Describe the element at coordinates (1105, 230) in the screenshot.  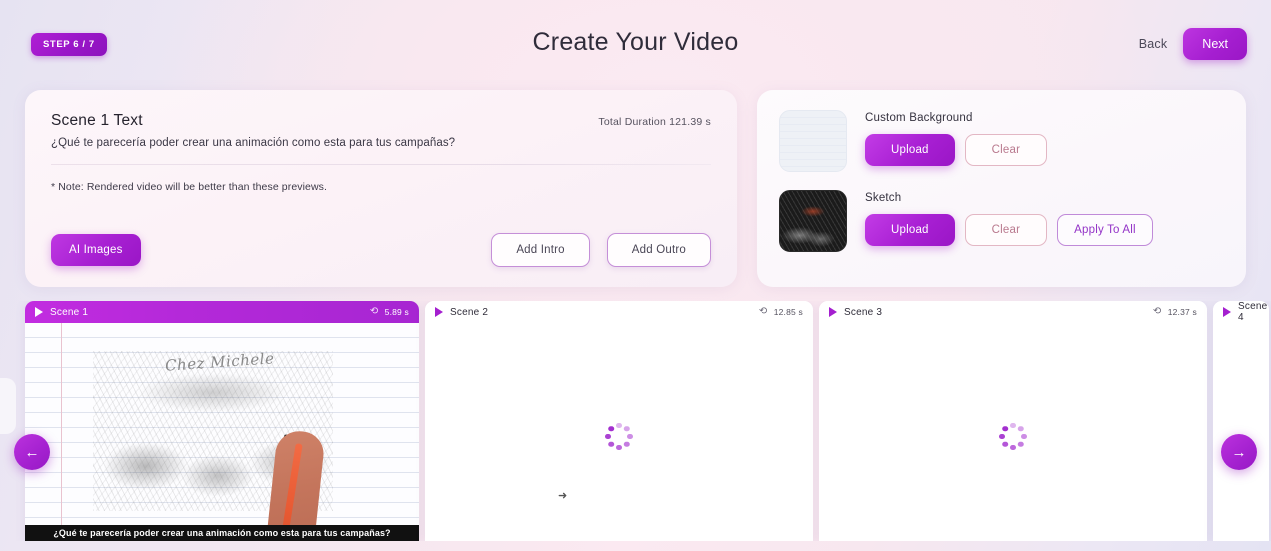
I see `sketch-apply-to-all-button: Apply To All` at that location.